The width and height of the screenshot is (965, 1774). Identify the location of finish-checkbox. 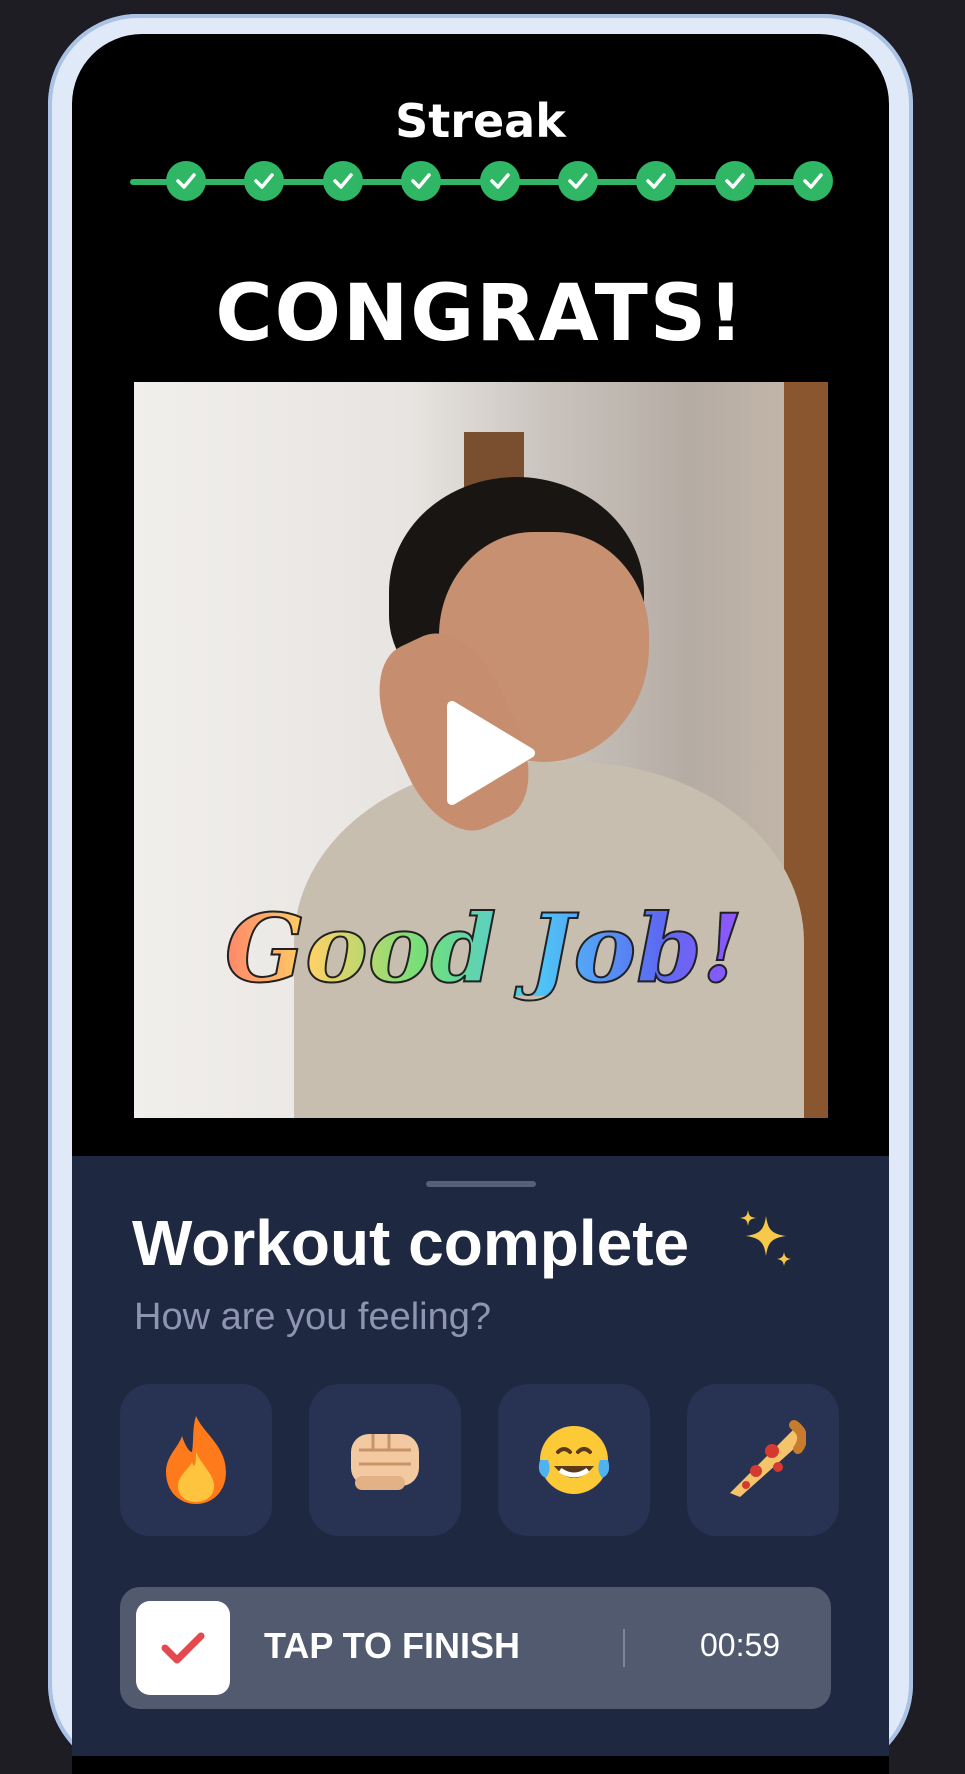
(183, 1648).